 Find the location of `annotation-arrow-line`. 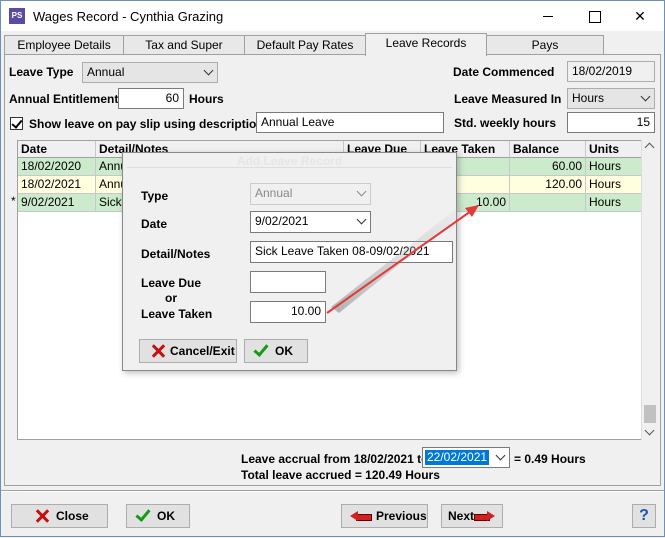

annotation-arrow-line is located at coordinates (399, 262).